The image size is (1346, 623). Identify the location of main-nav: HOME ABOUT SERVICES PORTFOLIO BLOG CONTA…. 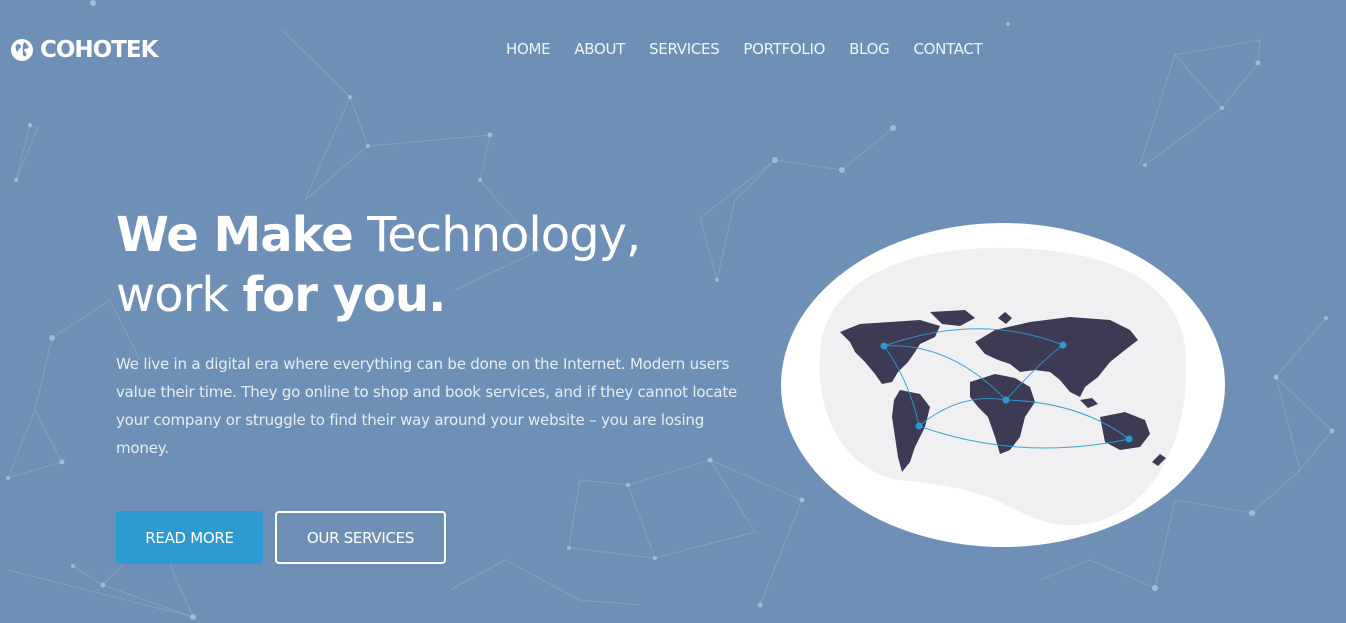
(744, 49).